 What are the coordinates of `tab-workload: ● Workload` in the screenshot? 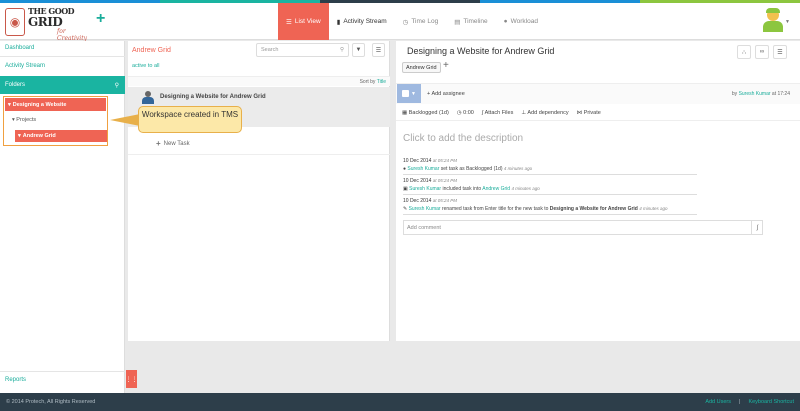 It's located at (521, 21).